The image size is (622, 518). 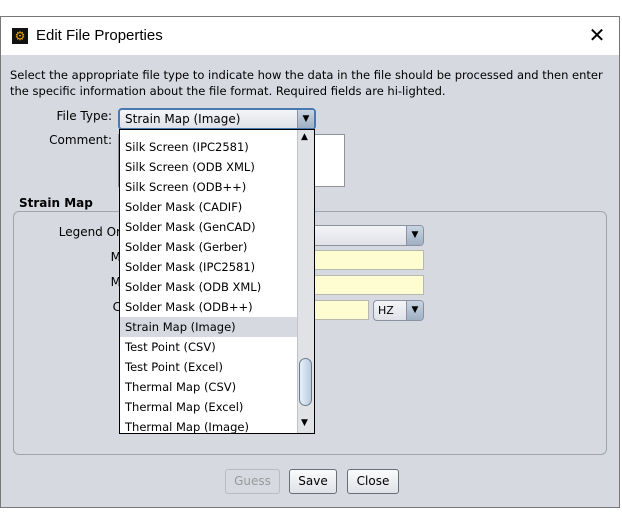 I want to click on group-title: Strain Map, so click(x=56, y=203).